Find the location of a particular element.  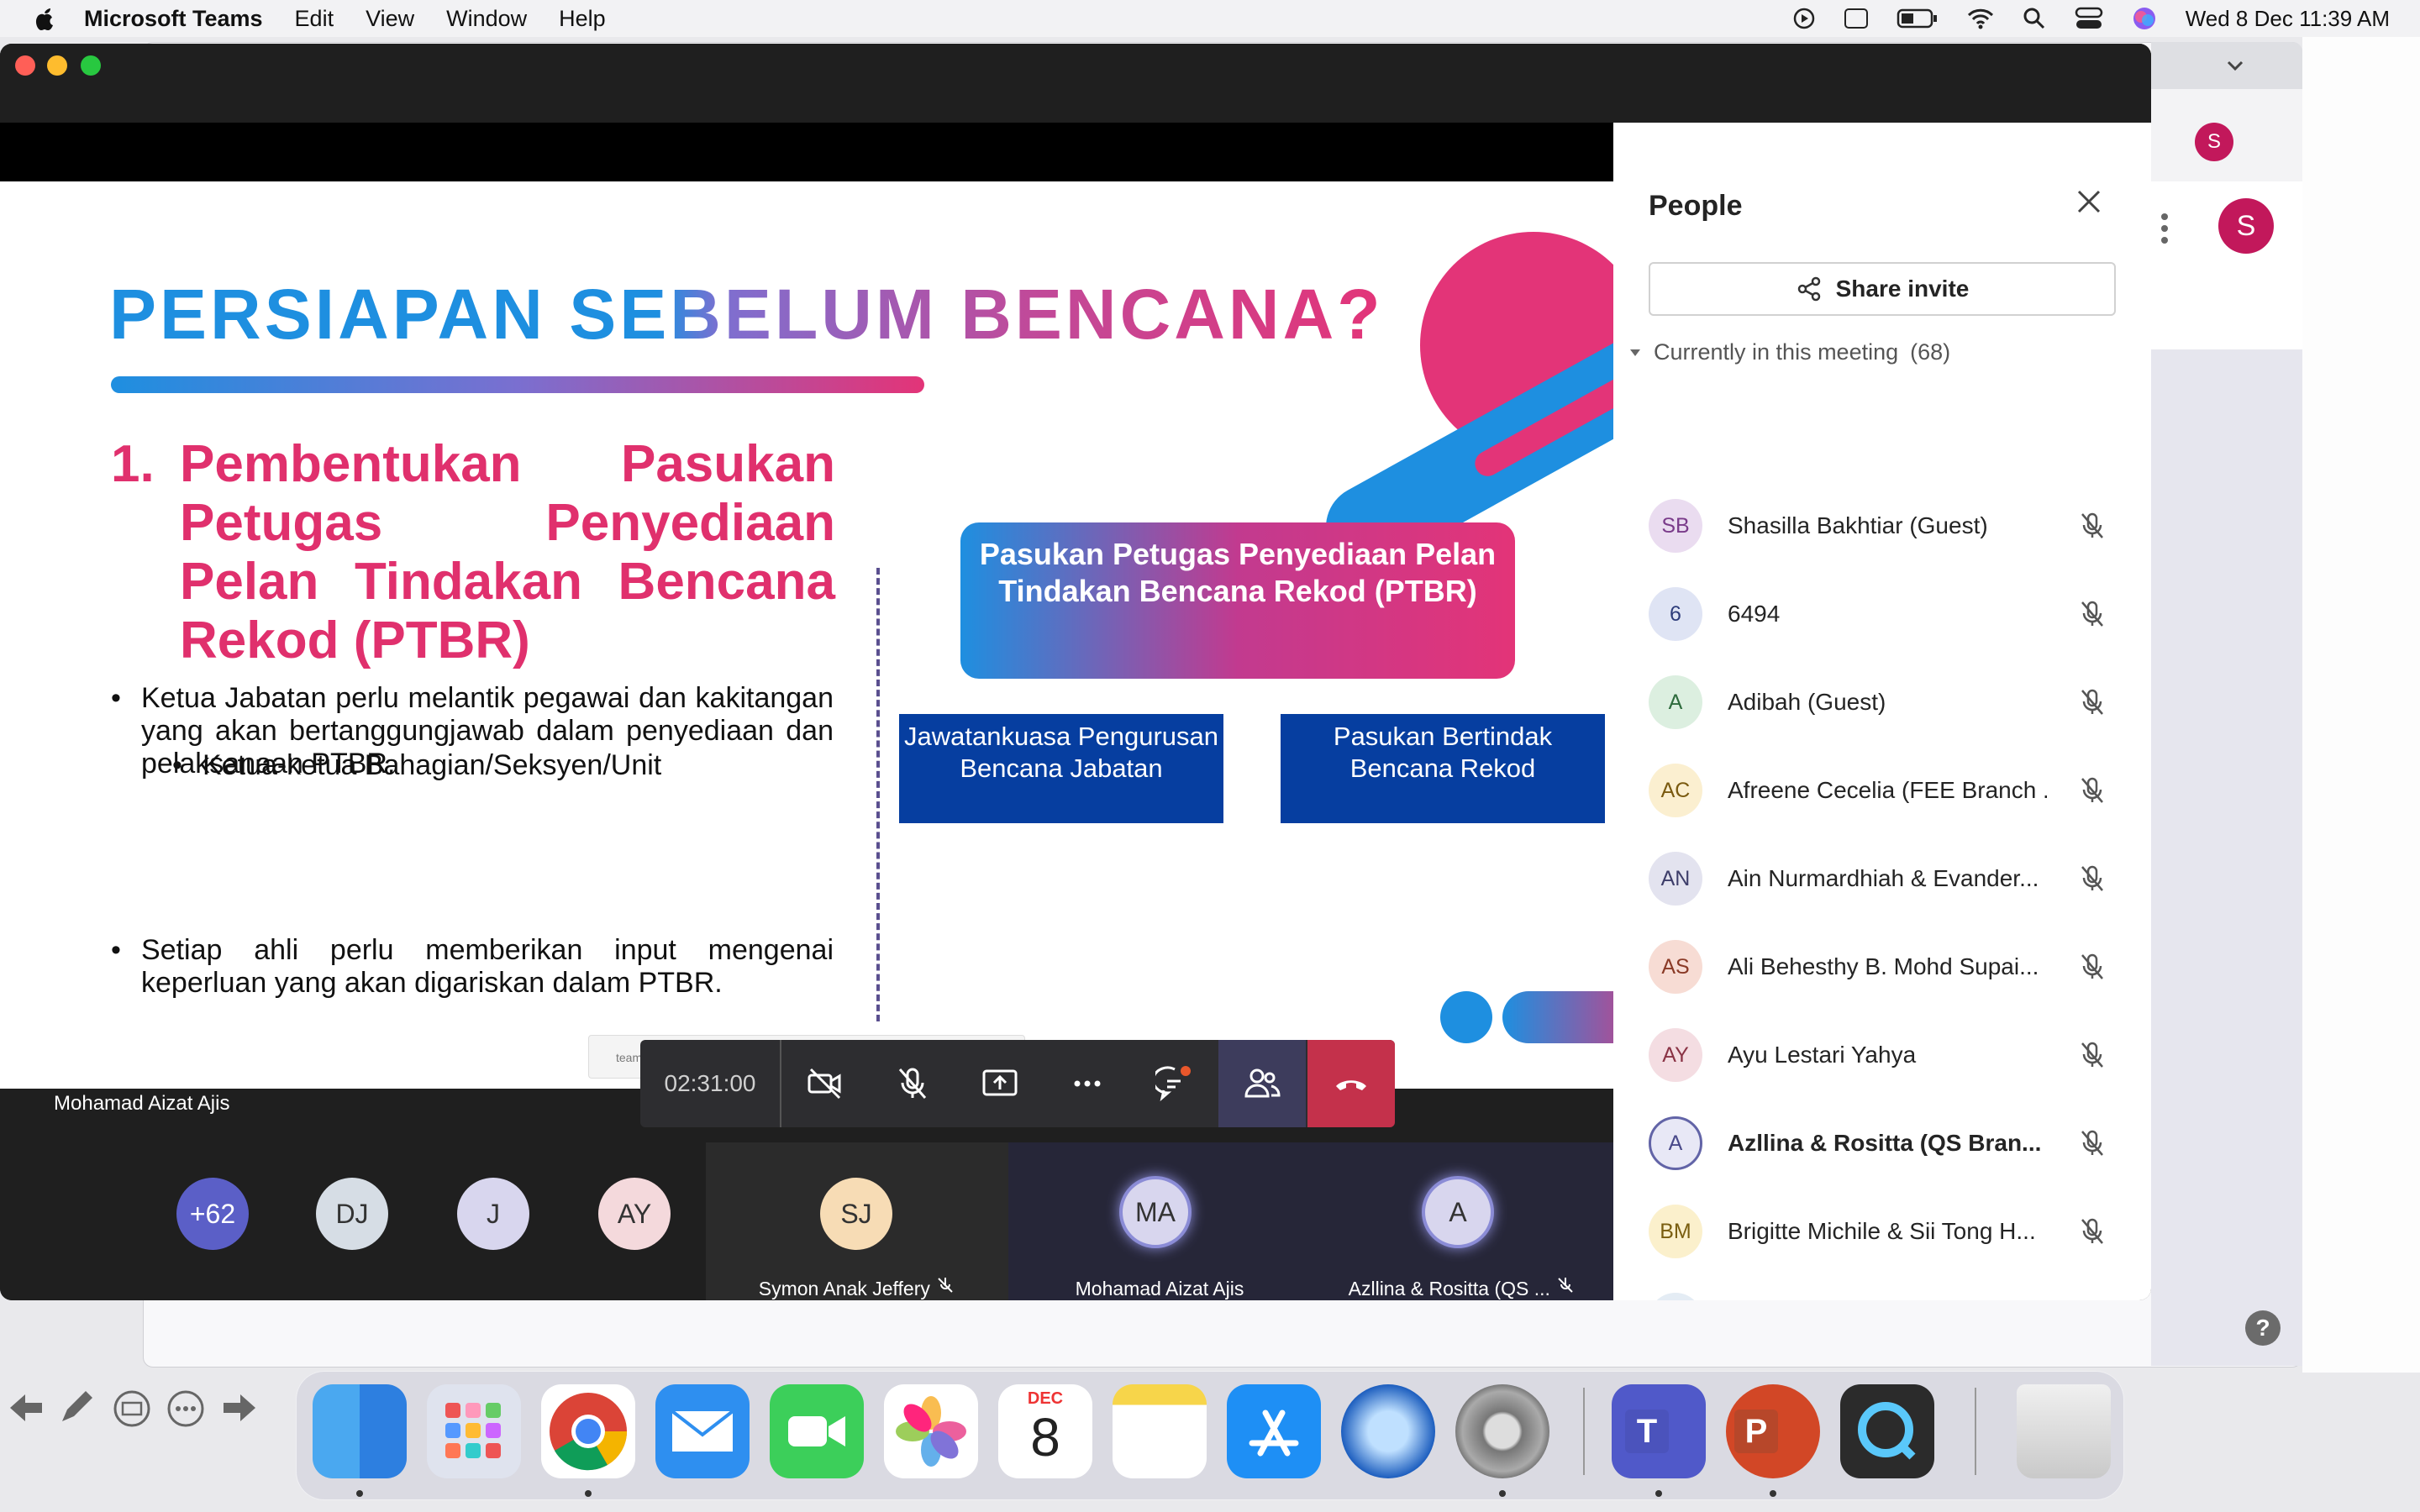

quicktime-icon is located at coordinates (1887, 1431).